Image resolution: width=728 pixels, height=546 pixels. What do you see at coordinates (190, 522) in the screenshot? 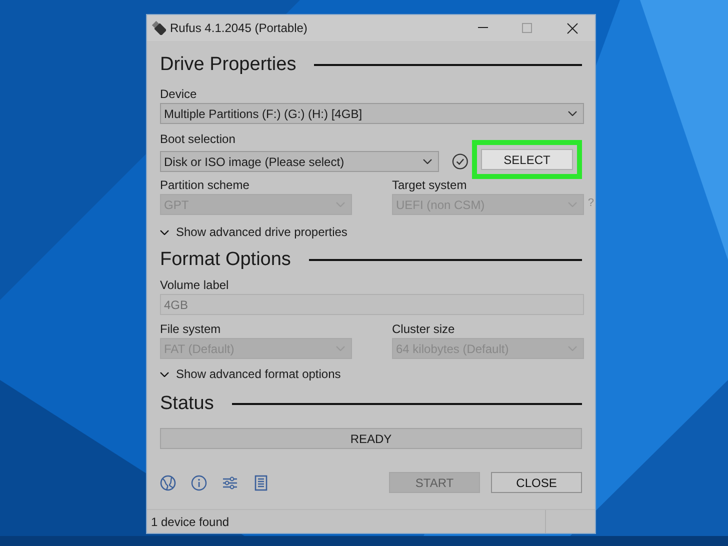
I see `status-bar-text: 1 device found` at bounding box center [190, 522].